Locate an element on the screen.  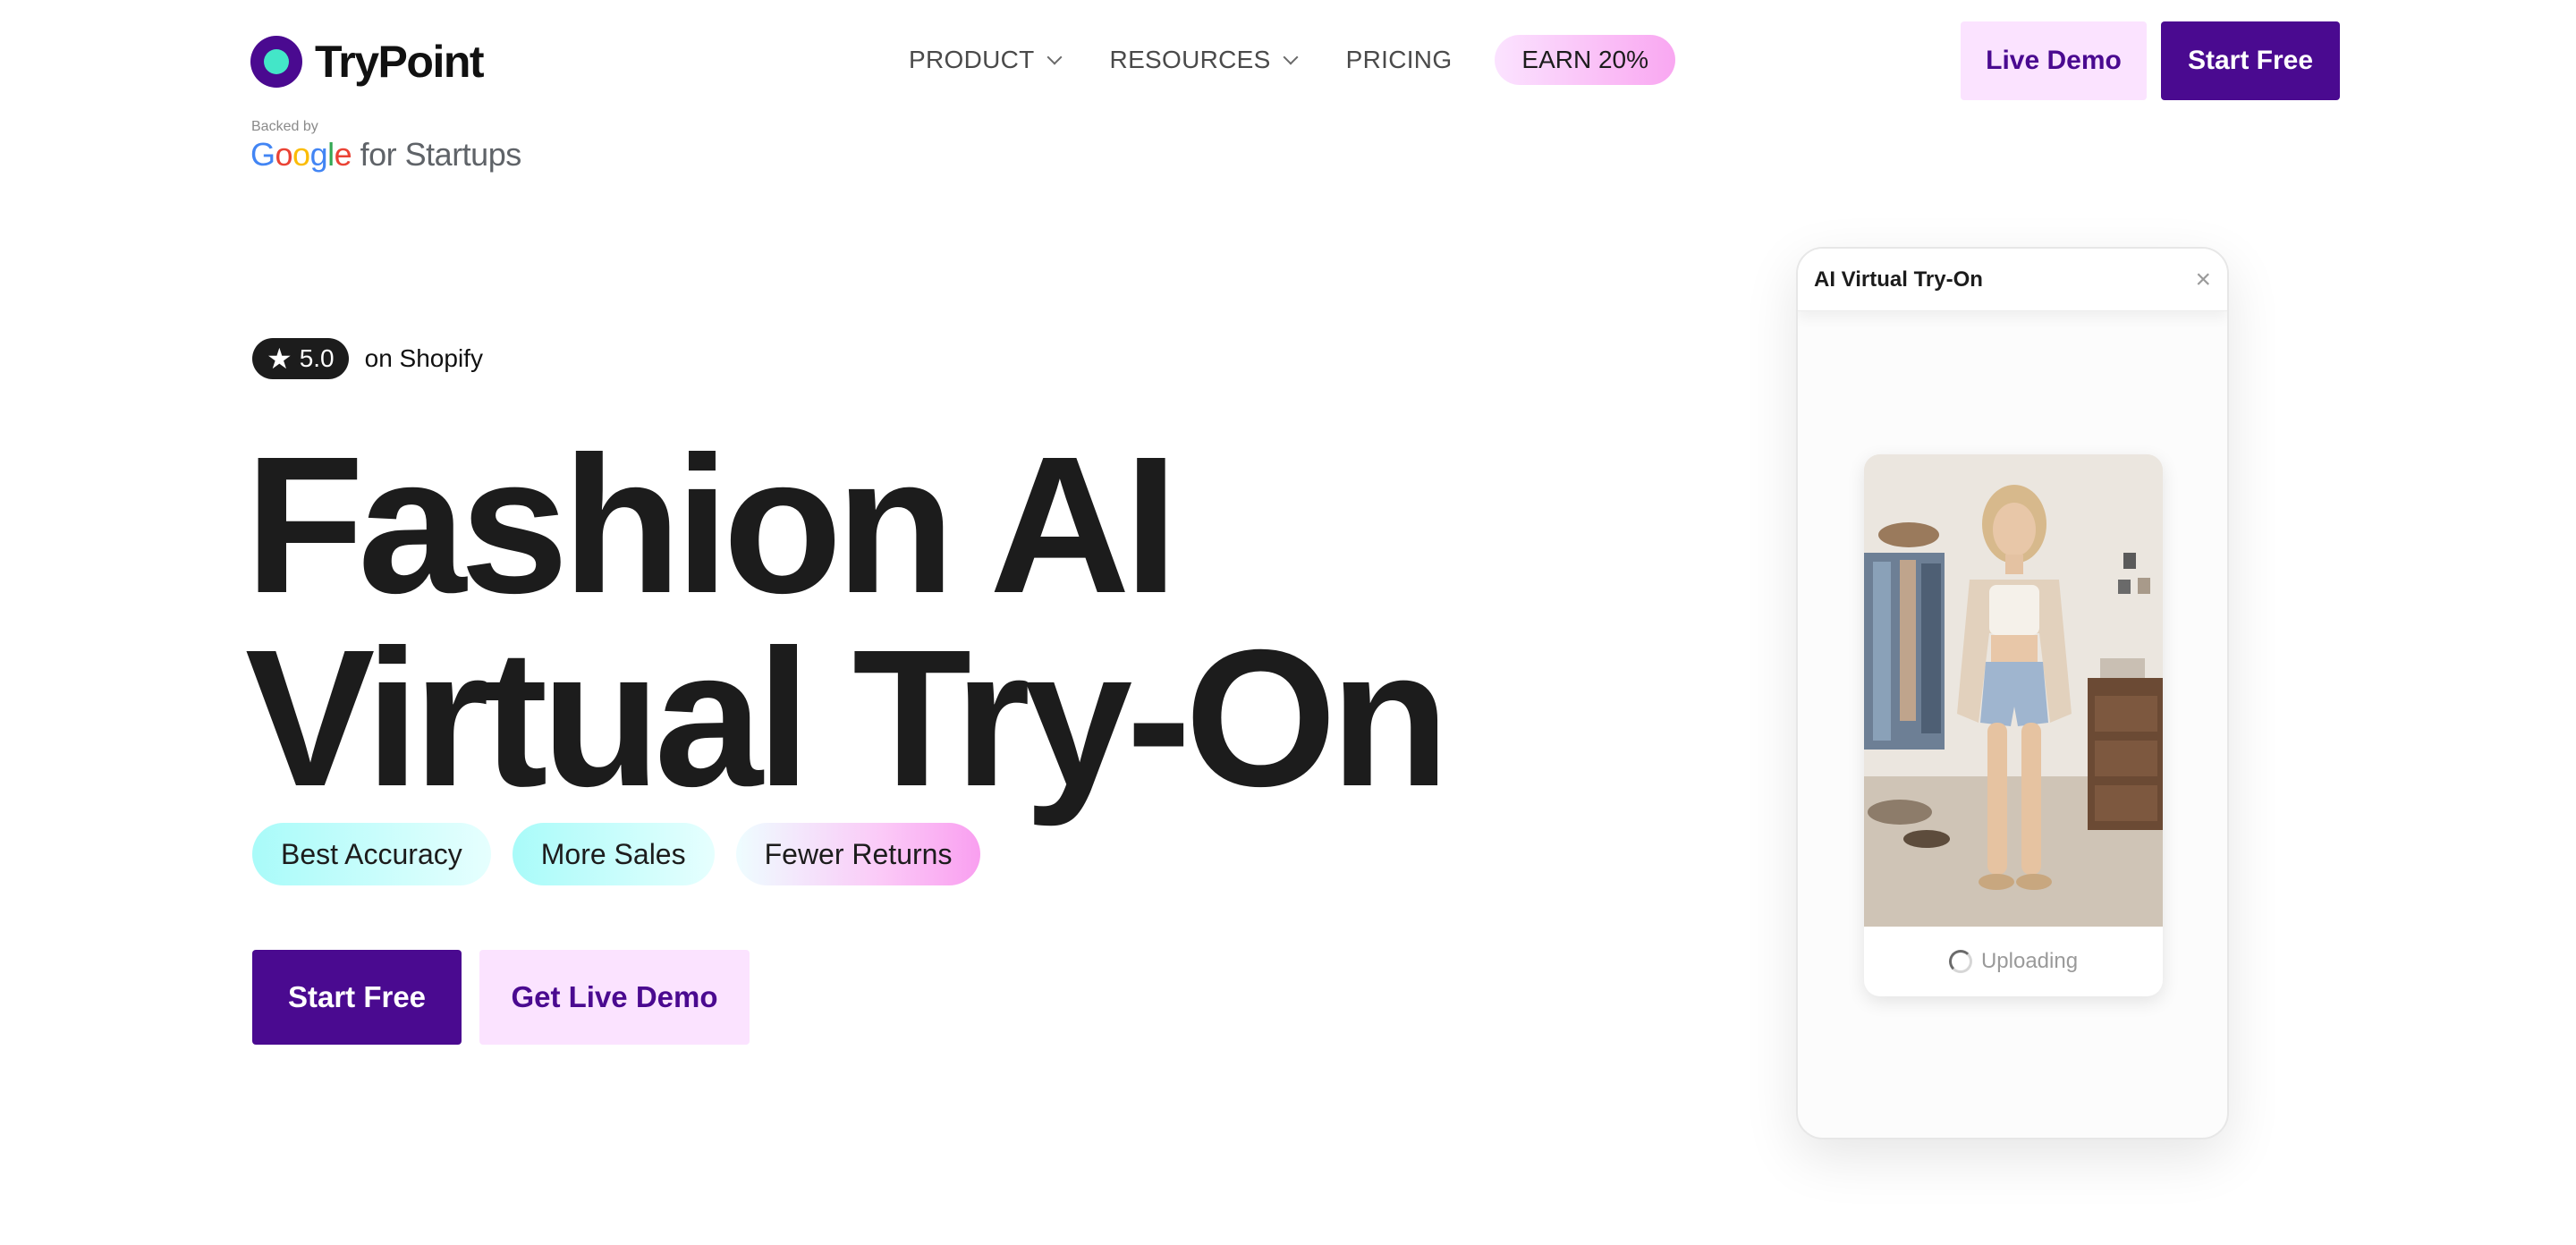
nav-item-product: PRODUCT is located at coordinates (986, 60).